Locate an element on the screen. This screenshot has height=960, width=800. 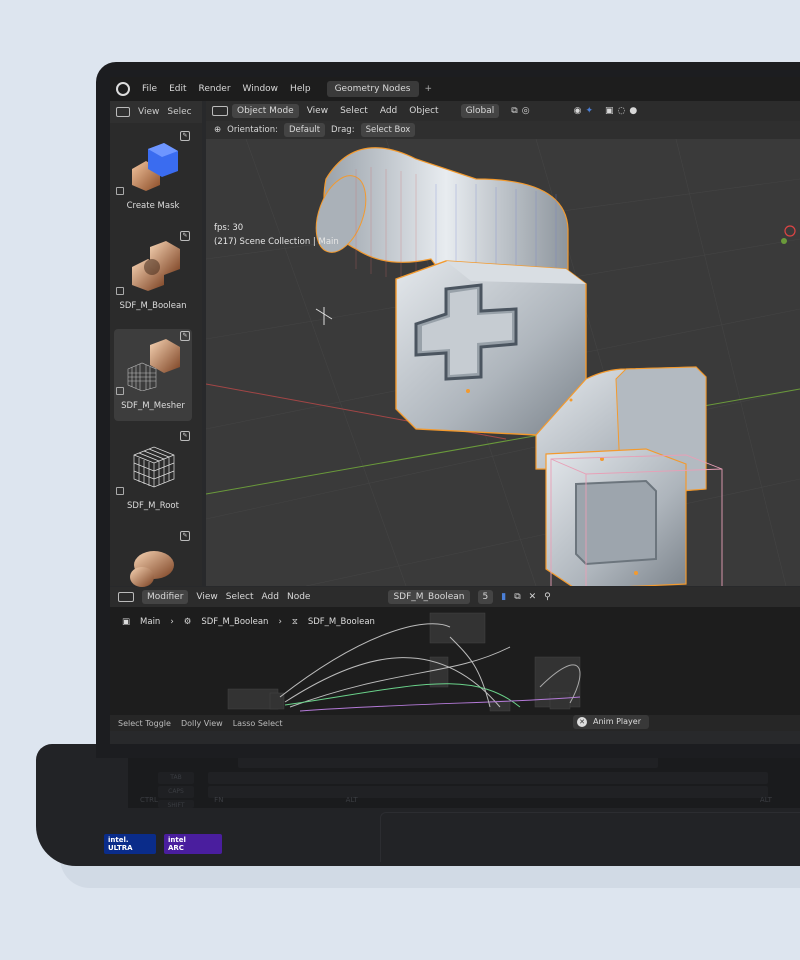
viewport-object-menu: Object is located at coordinates (423, 111).